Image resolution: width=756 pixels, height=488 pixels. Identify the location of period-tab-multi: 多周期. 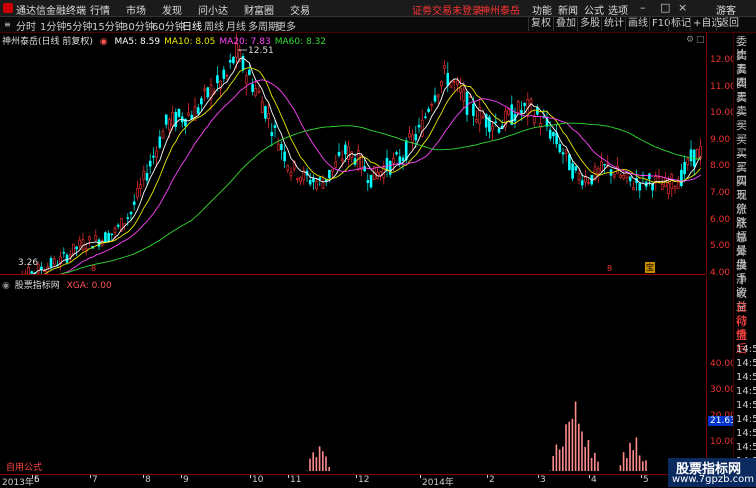
(263, 25).